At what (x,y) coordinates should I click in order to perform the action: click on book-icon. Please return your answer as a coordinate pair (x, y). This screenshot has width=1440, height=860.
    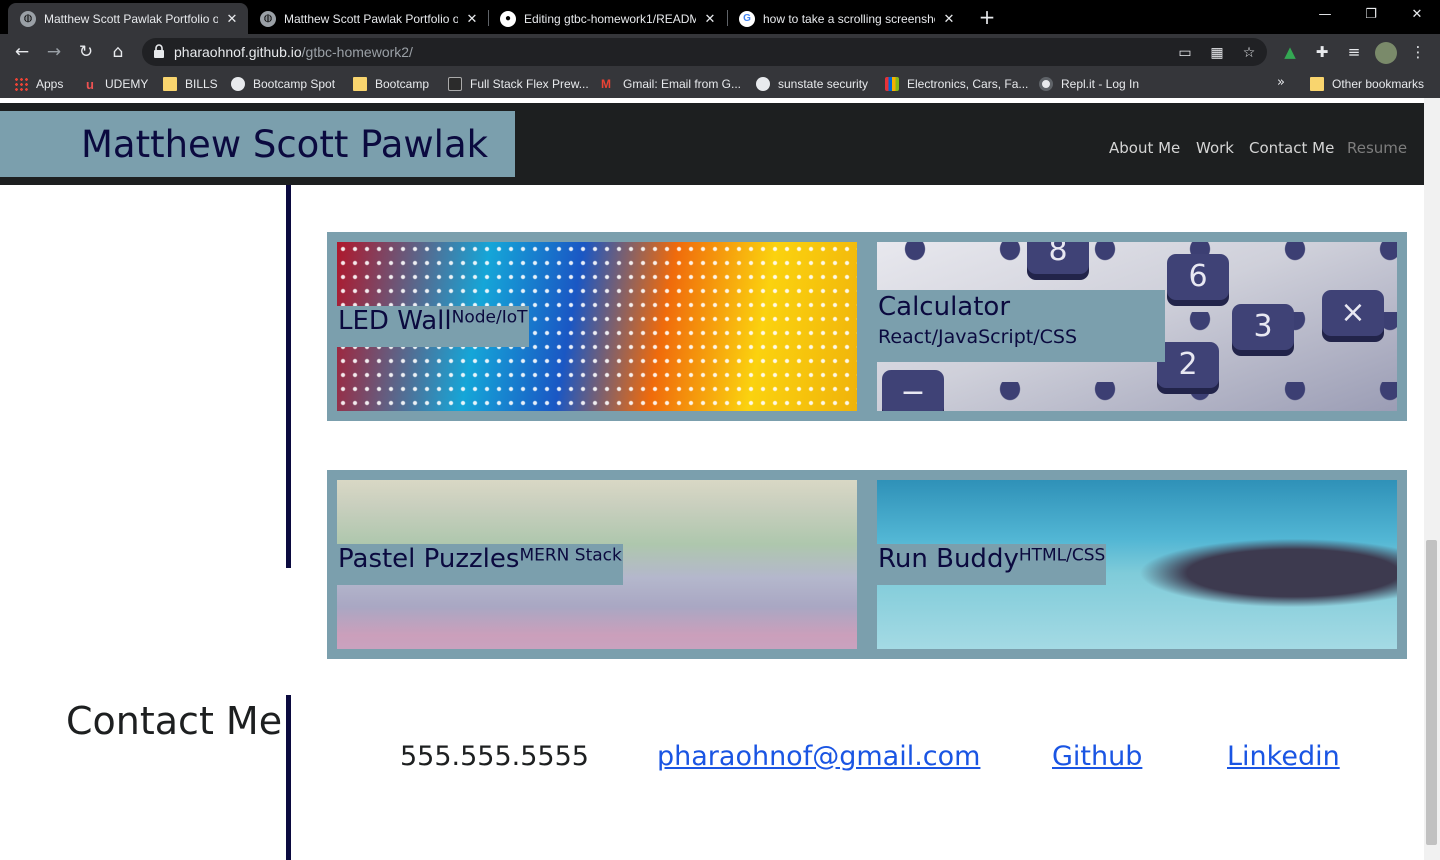
    Looking at the image, I should click on (455, 84).